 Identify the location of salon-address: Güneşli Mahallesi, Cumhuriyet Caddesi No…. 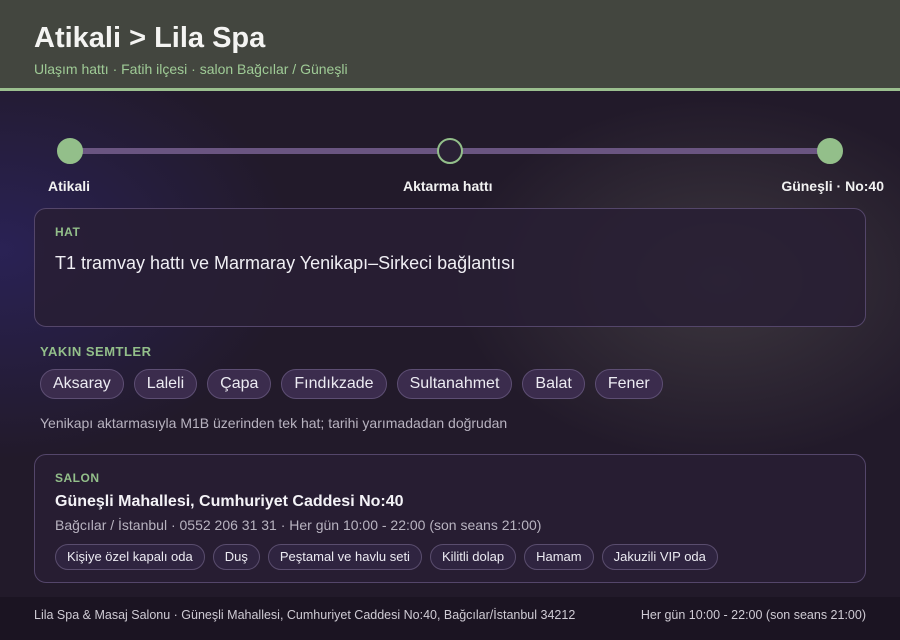
(229, 501).